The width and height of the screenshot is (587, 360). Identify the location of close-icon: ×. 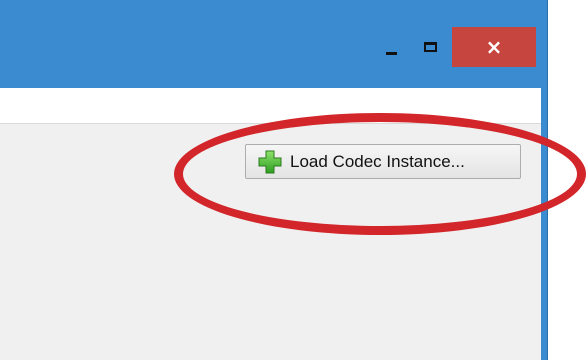
(494, 47).